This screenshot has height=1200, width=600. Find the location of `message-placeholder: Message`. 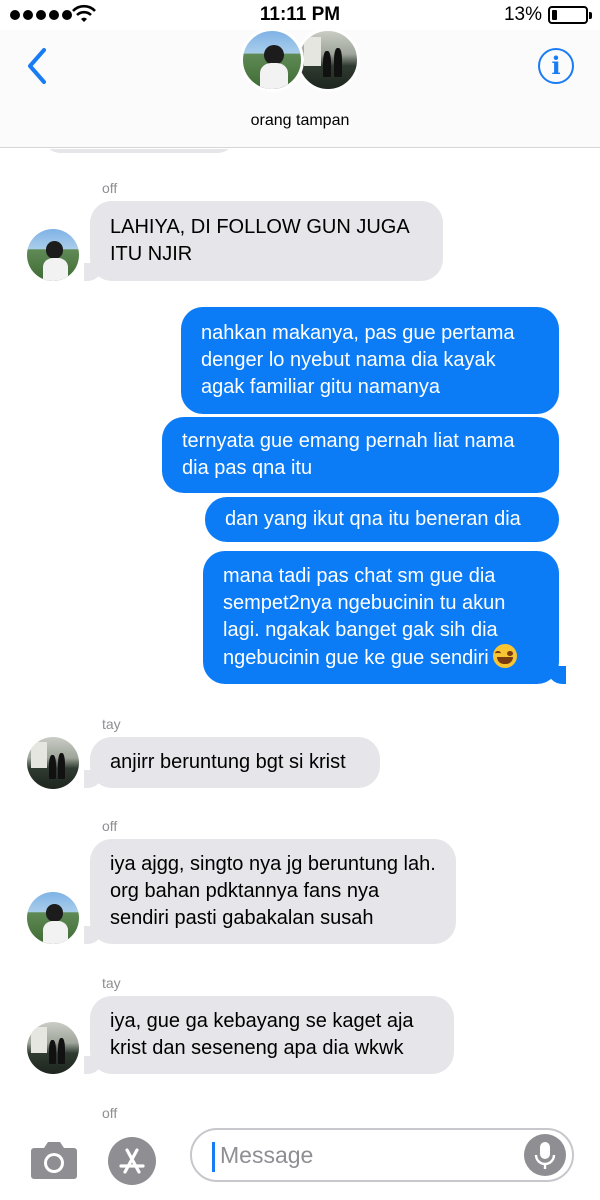

message-placeholder: Message is located at coordinates (267, 1155).